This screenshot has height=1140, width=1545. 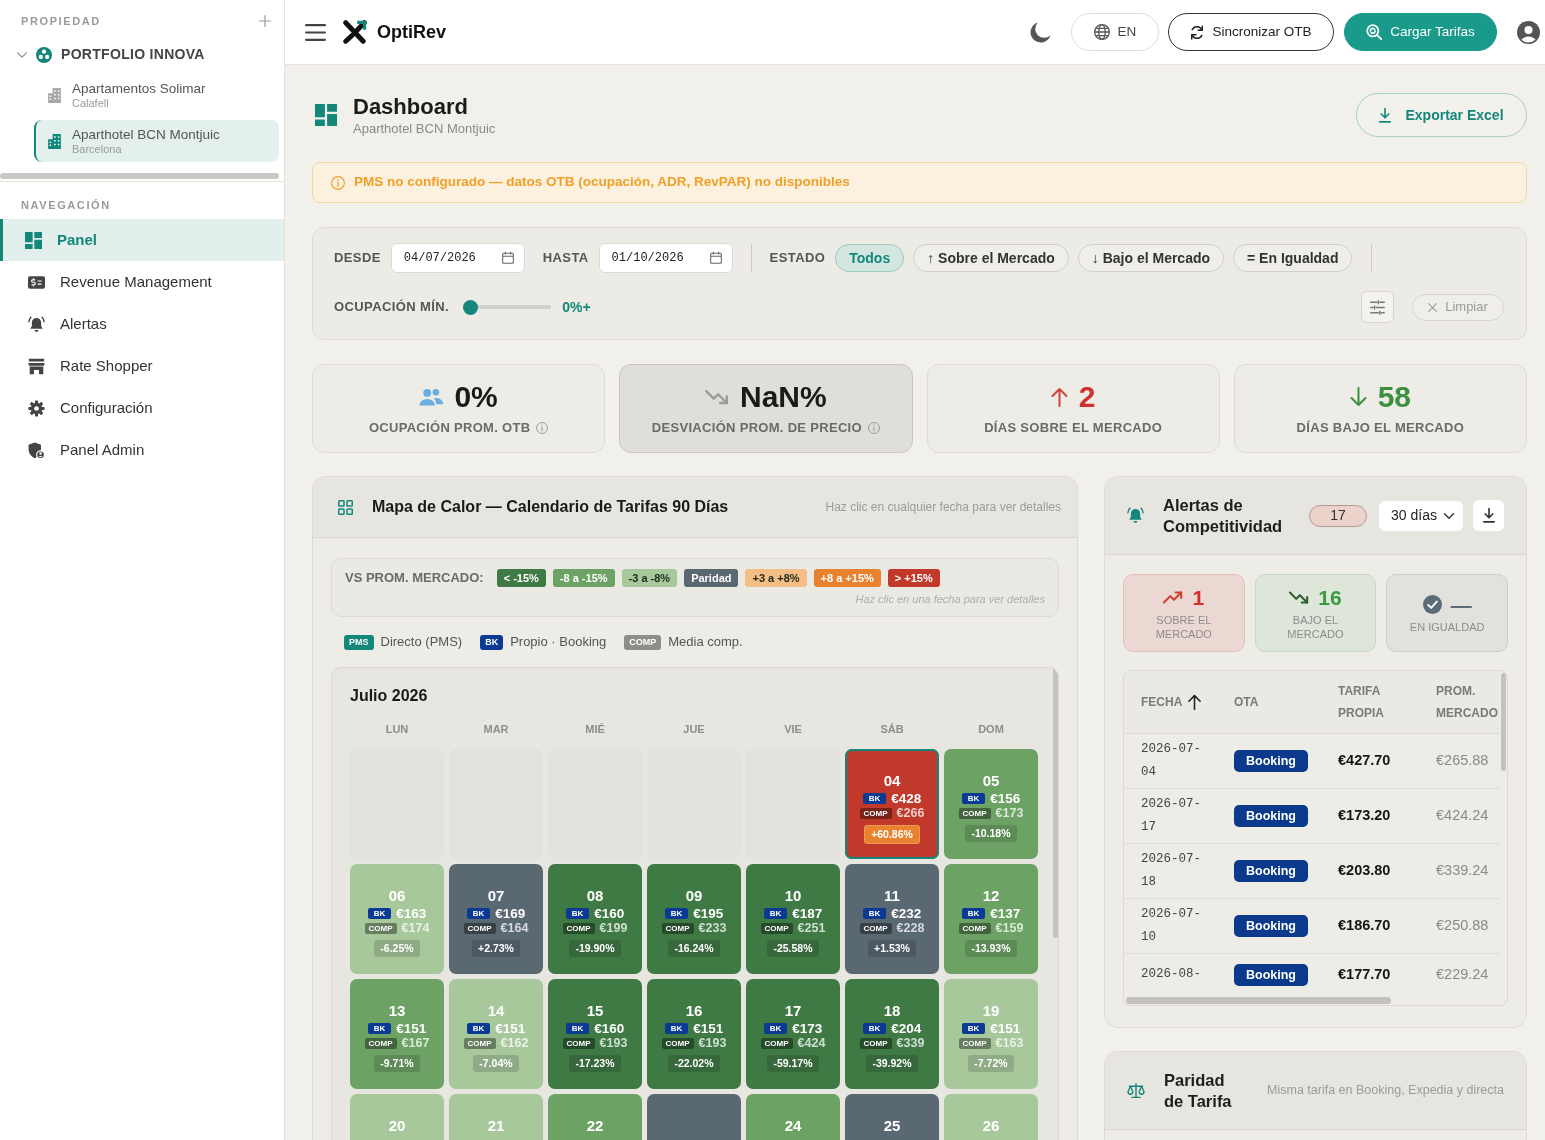 I want to click on table-cell: 2026-07-18, so click(x=1179, y=870).